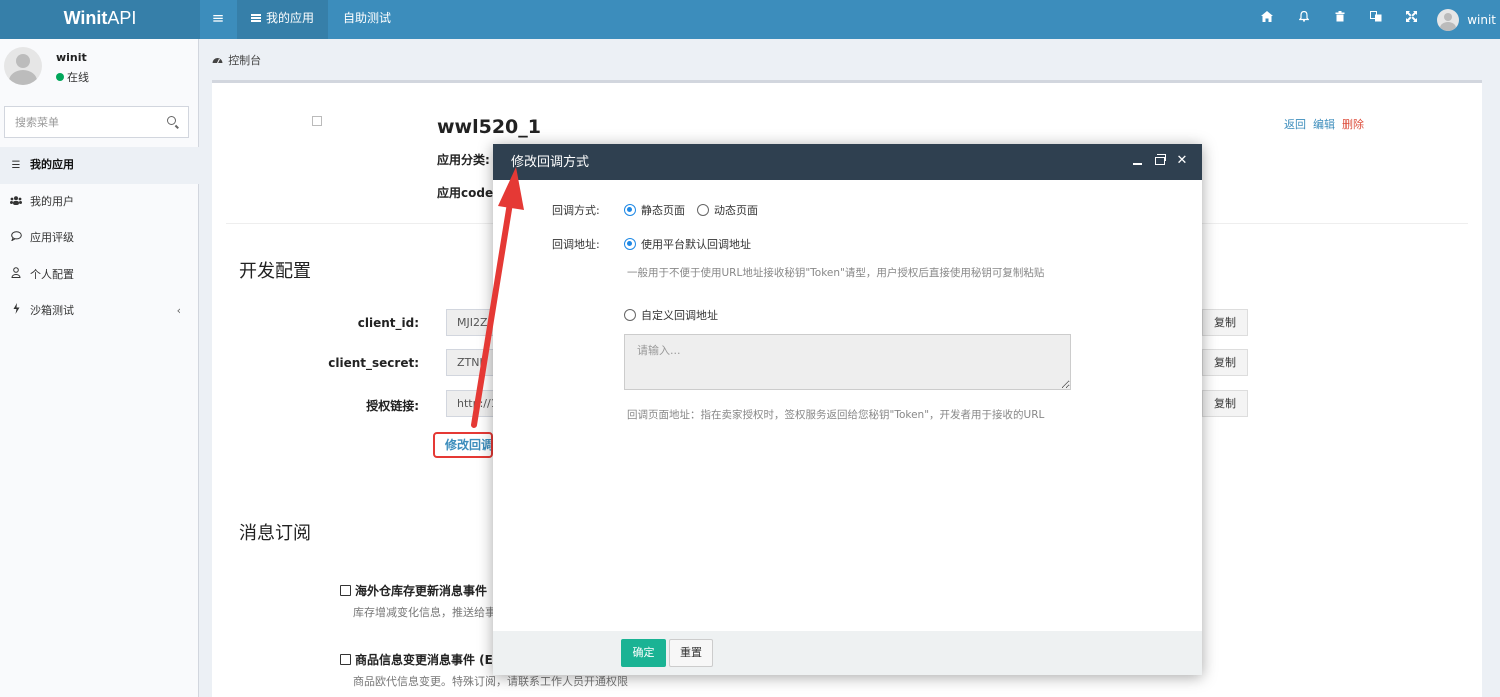  What do you see at coordinates (1182, 161) in the screenshot?
I see `close-icon: ✕` at bounding box center [1182, 161].